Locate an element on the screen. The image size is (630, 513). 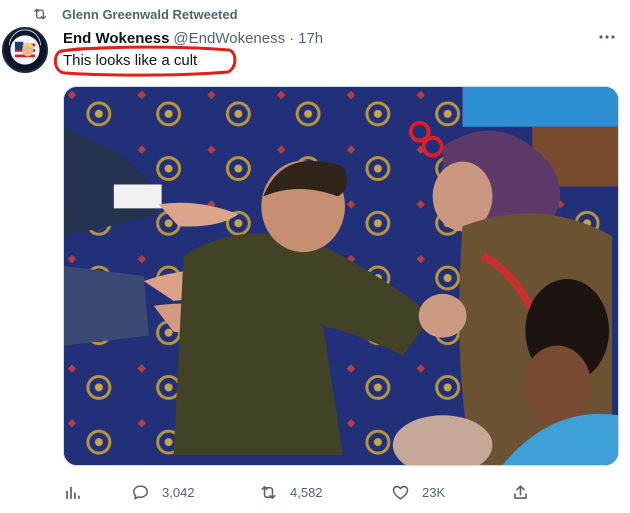
like-button: 23K is located at coordinates (418, 492).